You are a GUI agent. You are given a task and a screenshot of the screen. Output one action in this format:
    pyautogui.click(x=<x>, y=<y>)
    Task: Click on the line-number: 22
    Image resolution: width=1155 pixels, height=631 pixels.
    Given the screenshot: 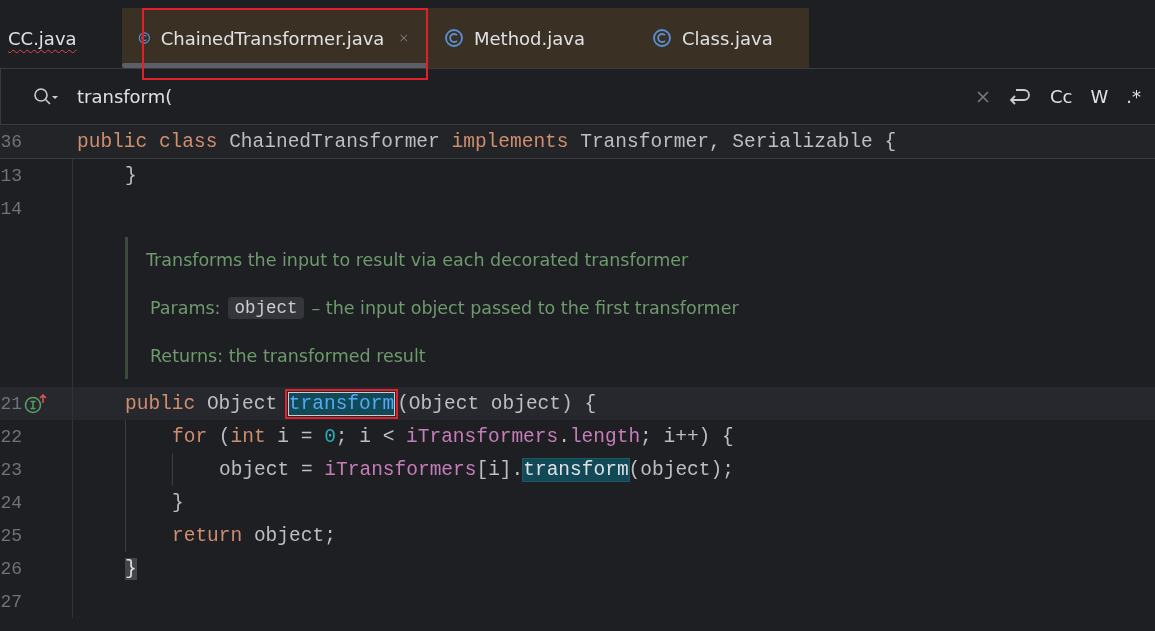 What is the action you would take?
    pyautogui.click(x=11, y=436)
    